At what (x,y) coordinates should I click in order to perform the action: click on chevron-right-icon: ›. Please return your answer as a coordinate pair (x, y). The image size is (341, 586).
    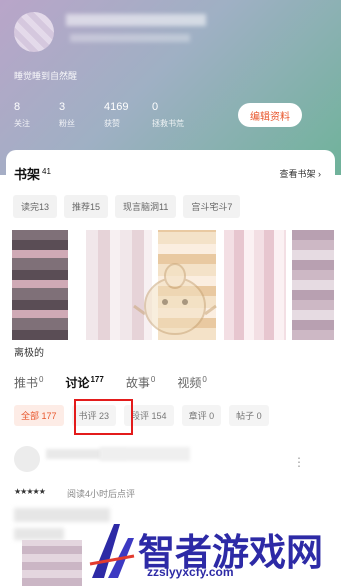
    Looking at the image, I should click on (319, 174).